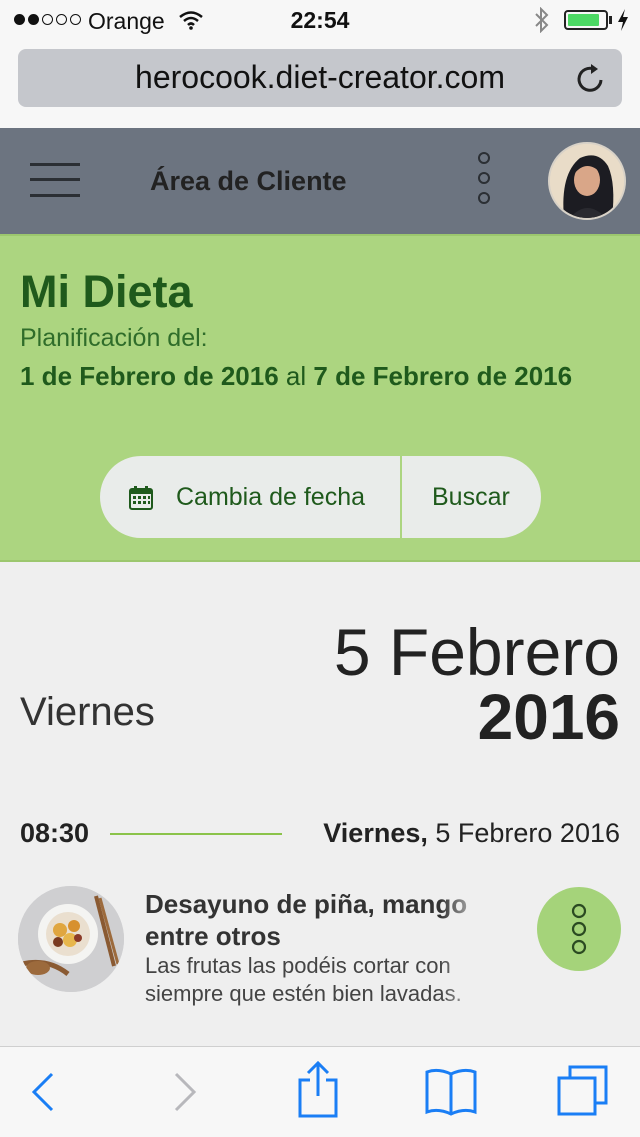  I want to click on date-year: 2016, so click(548, 717).